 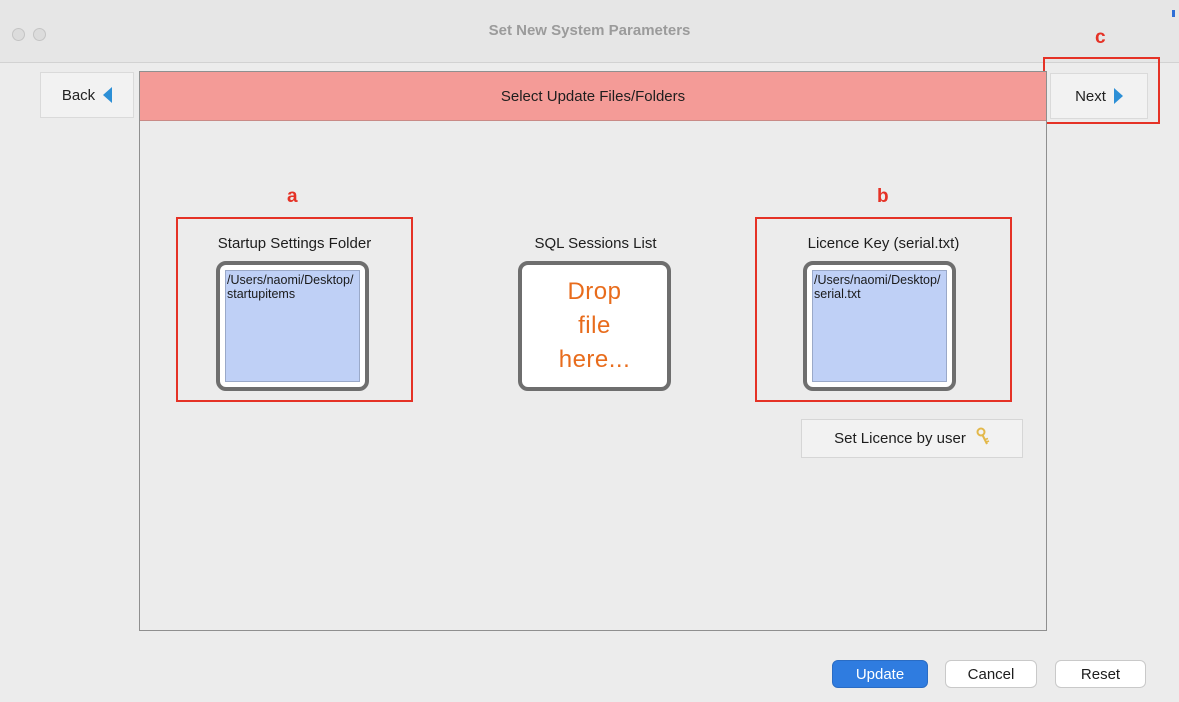 I want to click on startup-folder-drop-zone: /Users/naomi/Desktop/startupitems, so click(x=292, y=326).